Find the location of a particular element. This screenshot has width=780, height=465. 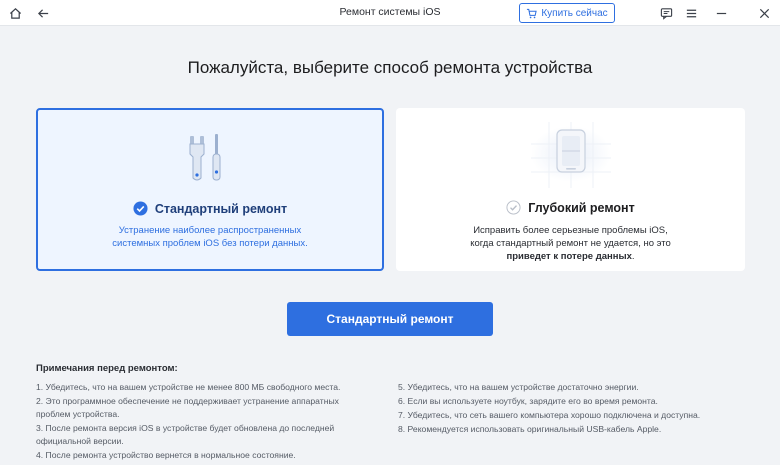

close-icon is located at coordinates (764, 13).